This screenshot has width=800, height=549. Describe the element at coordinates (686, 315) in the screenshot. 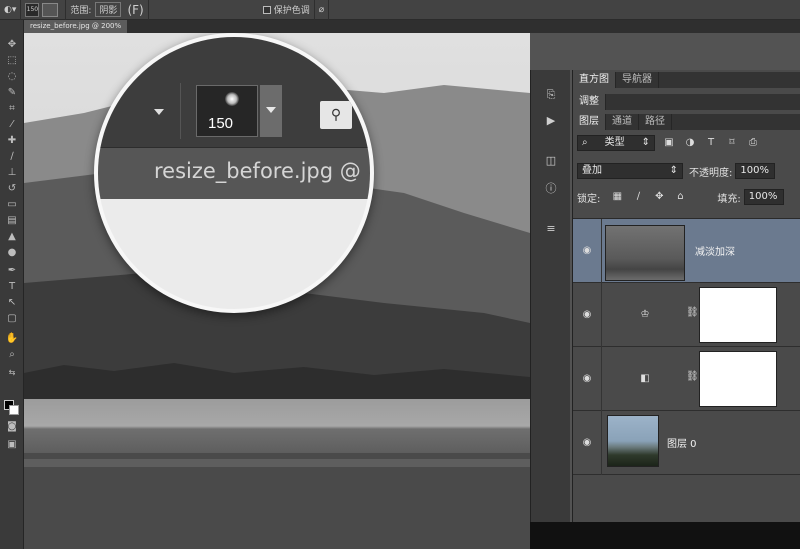

I see `layer-row-adjustment-1: ◉ ♔ ⛓` at that location.